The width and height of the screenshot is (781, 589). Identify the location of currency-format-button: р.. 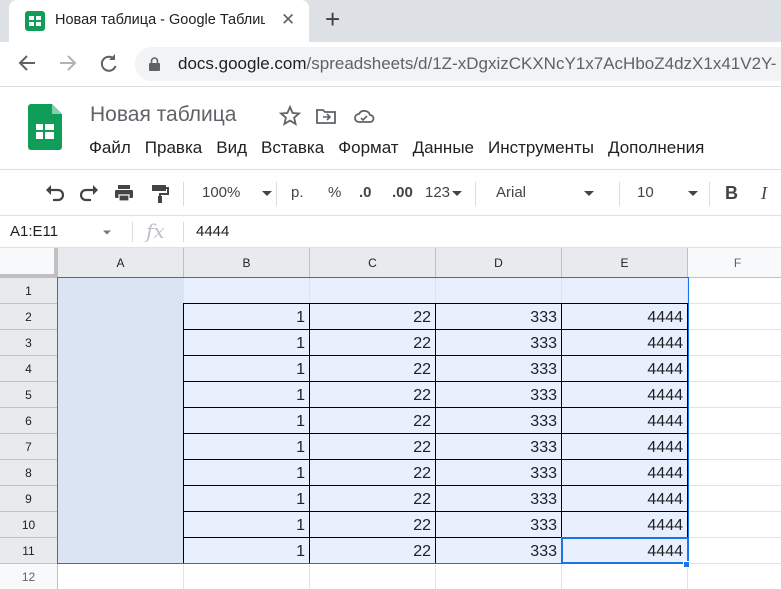
(297, 193).